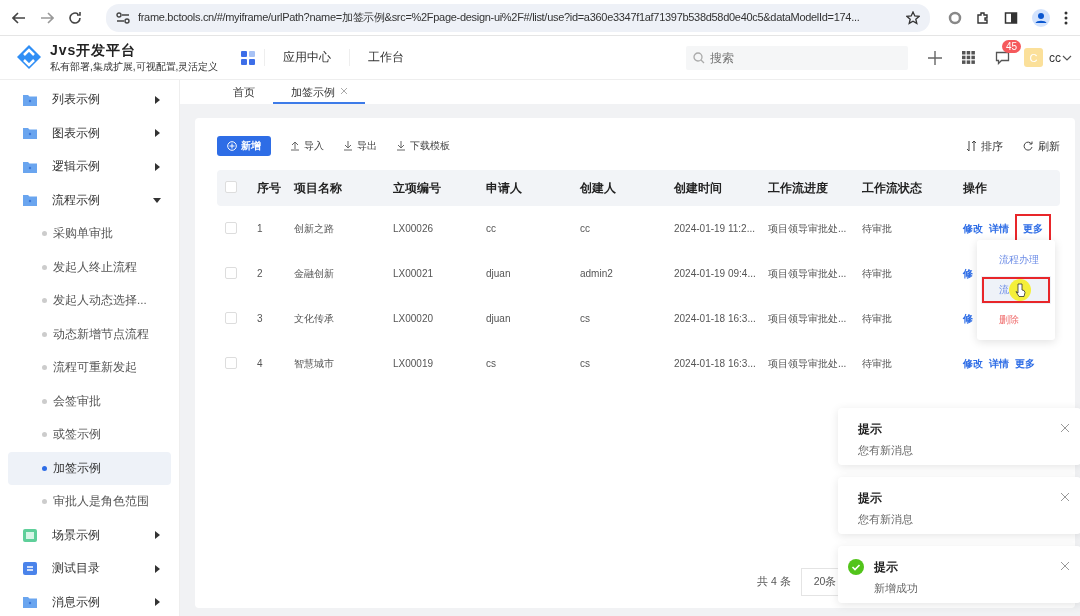 This screenshot has width=1080, height=616. Describe the element at coordinates (499, 318) in the screenshot. I see `table-cell-text: djuan` at that location.